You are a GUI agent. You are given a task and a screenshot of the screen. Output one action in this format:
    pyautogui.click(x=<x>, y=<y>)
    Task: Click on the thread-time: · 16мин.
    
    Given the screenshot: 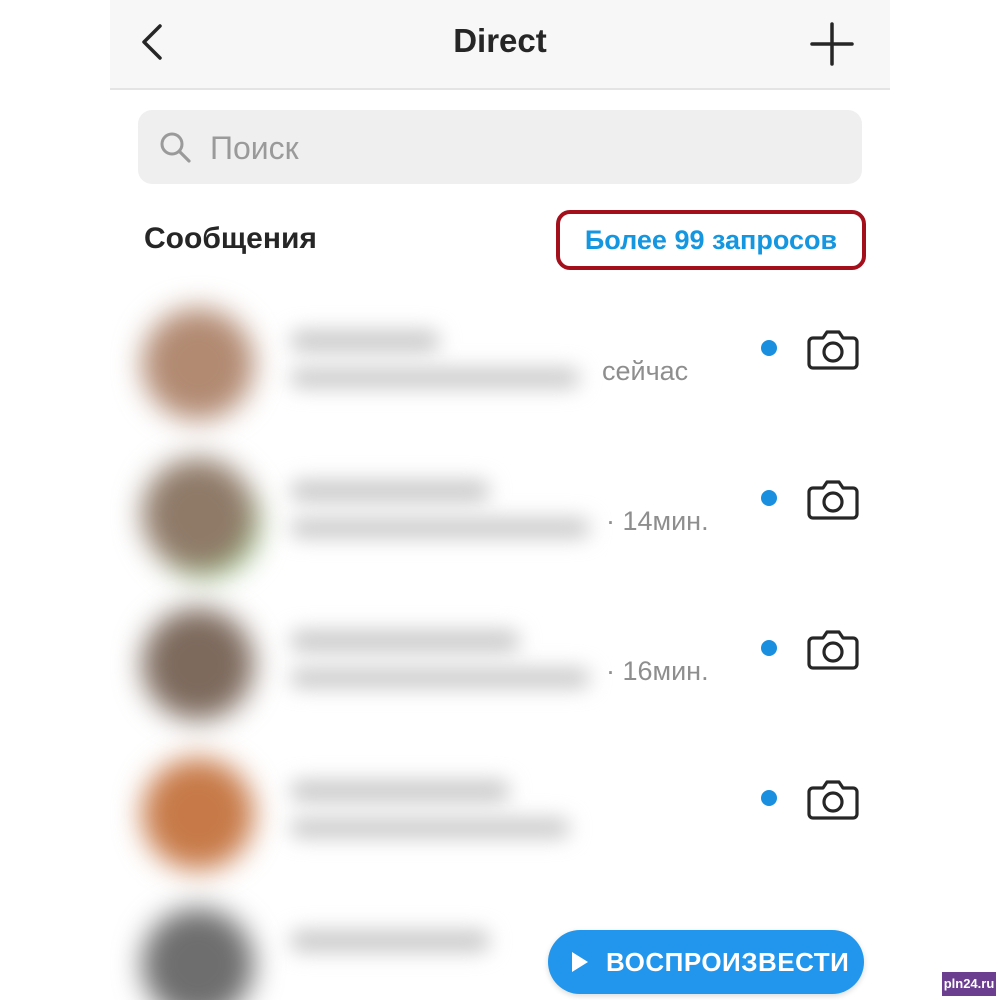 What is the action you would take?
    pyautogui.click(x=657, y=671)
    